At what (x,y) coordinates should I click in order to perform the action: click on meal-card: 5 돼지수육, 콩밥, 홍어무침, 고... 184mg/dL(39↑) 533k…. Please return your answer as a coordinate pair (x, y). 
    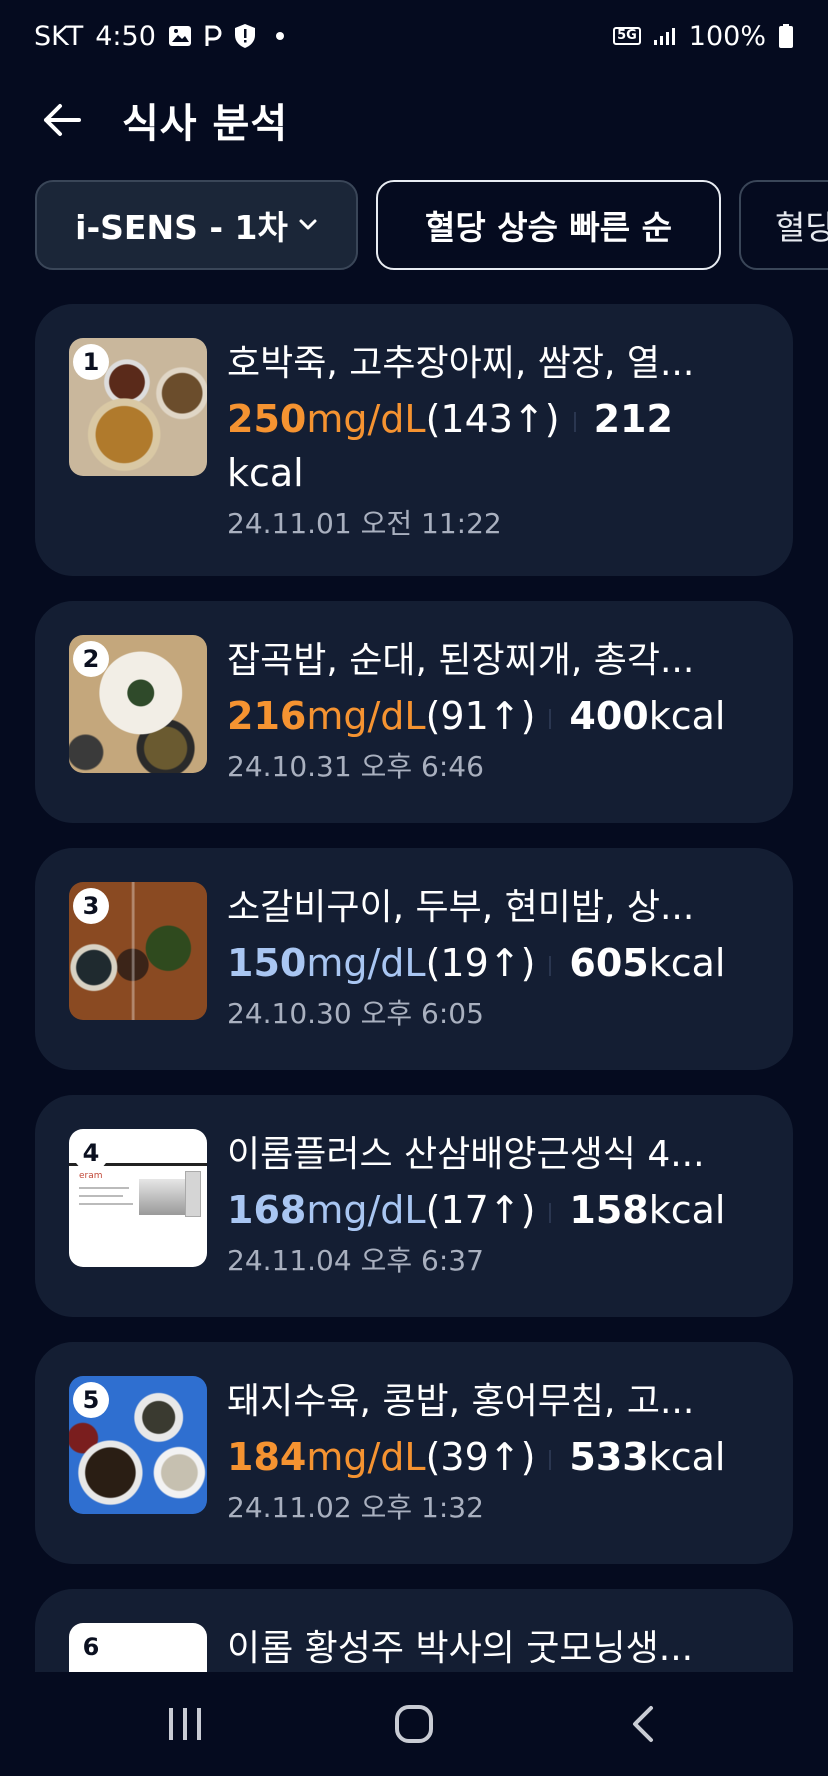
    Looking at the image, I should click on (414, 1453).